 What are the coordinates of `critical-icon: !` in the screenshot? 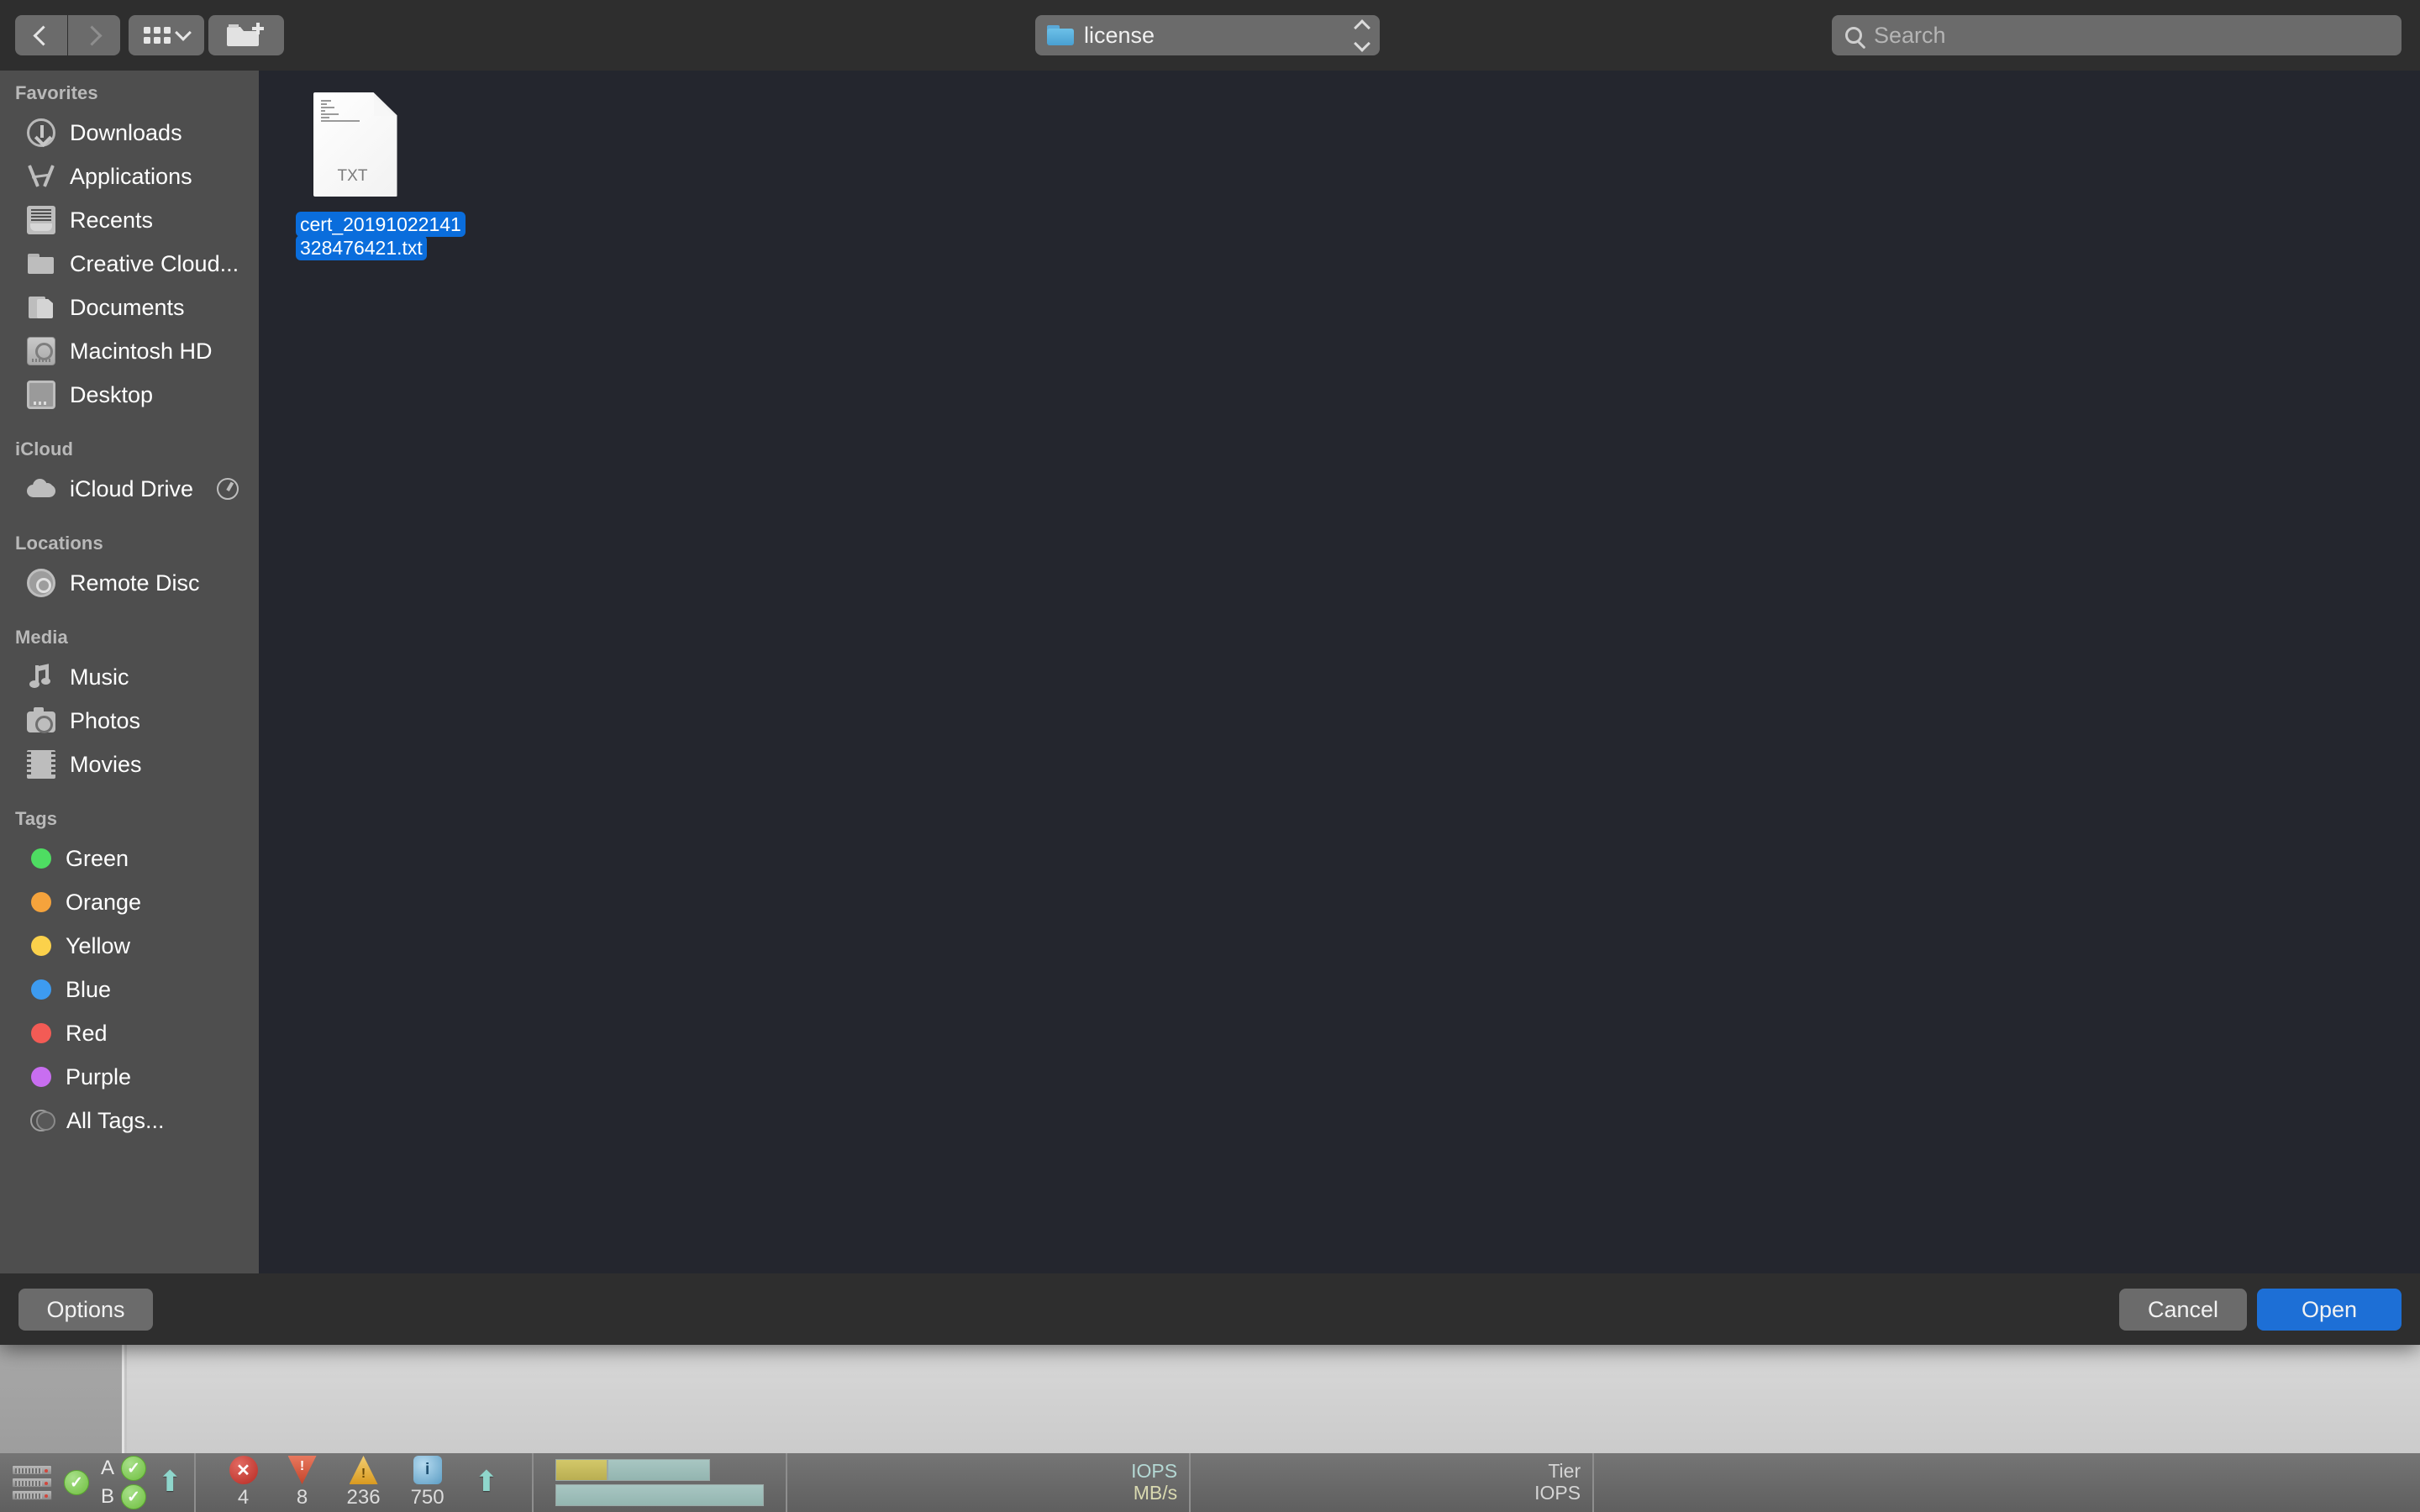 It's located at (302, 1470).